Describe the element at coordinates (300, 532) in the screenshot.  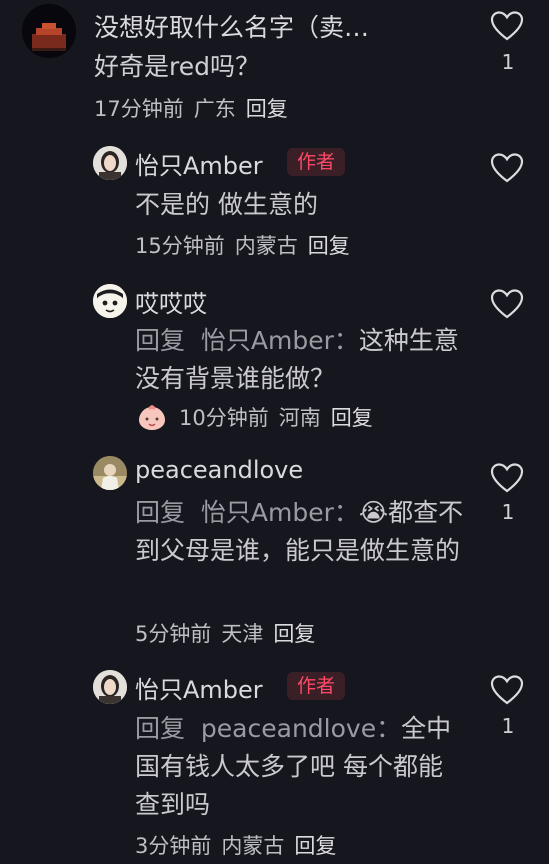
I see `comment-text: 回复 怡只Amber：😭都查不到父母是谁，能只是做生意的` at that location.